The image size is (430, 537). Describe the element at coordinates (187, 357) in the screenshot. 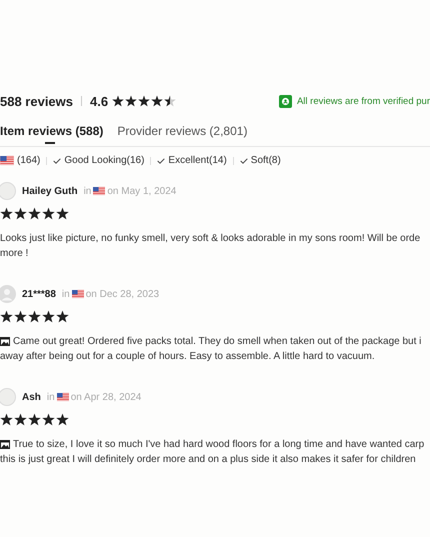

I see `review-text: away after being out for a couple of hours. Easy to assemble. A little hard to vacuum.` at that location.